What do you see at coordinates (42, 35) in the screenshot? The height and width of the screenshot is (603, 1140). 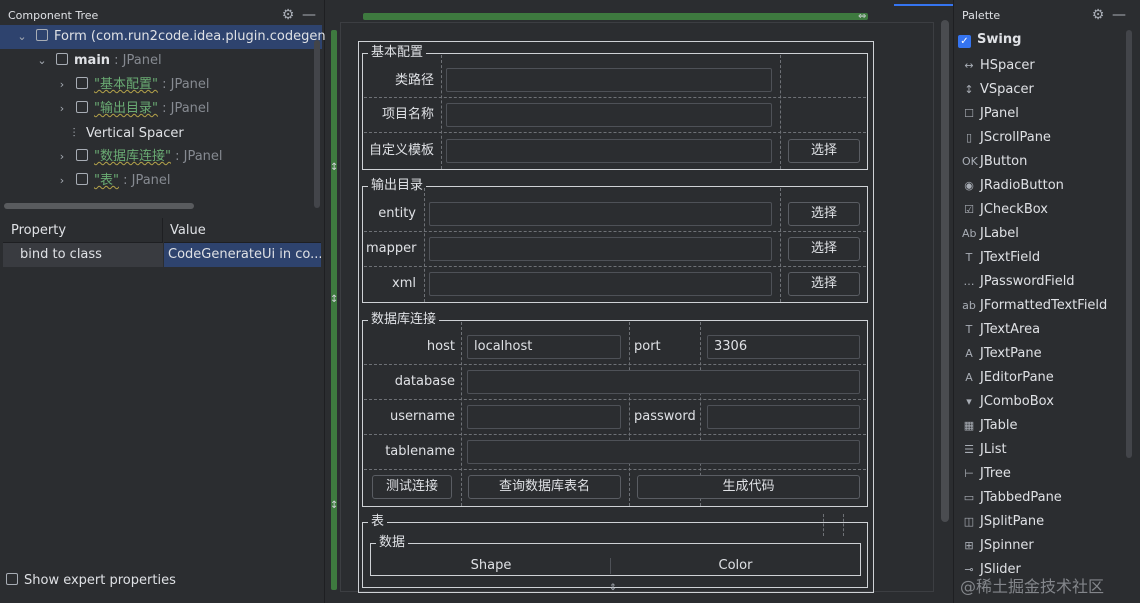 I see `form-icon` at bounding box center [42, 35].